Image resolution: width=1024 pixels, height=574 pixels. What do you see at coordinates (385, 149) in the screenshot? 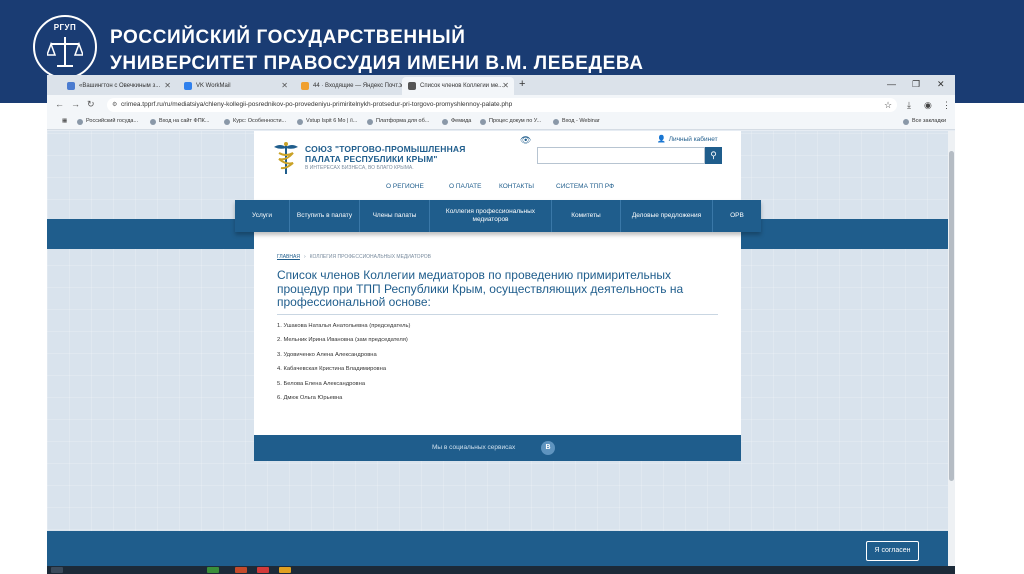
I see `chamber-name-line-1: СОЮЗ "ТОРГОВО-ПРОМЫШЛЕННАЯ` at bounding box center [385, 149].